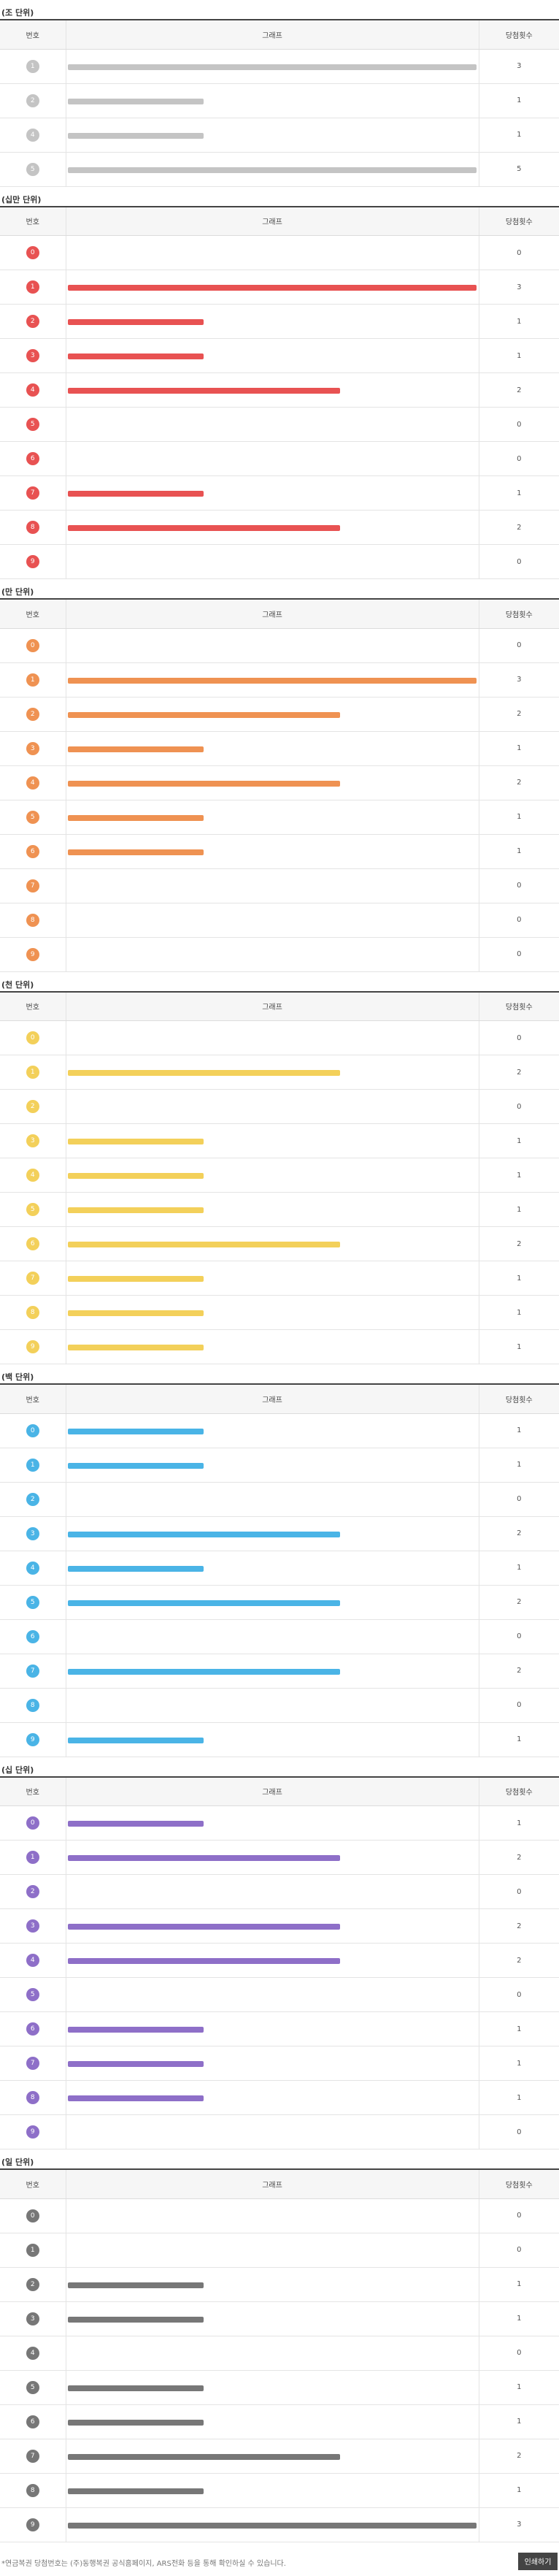 This screenshot has height=2576, width=559. I want to click on table-row: 51, so click(279, 2387).